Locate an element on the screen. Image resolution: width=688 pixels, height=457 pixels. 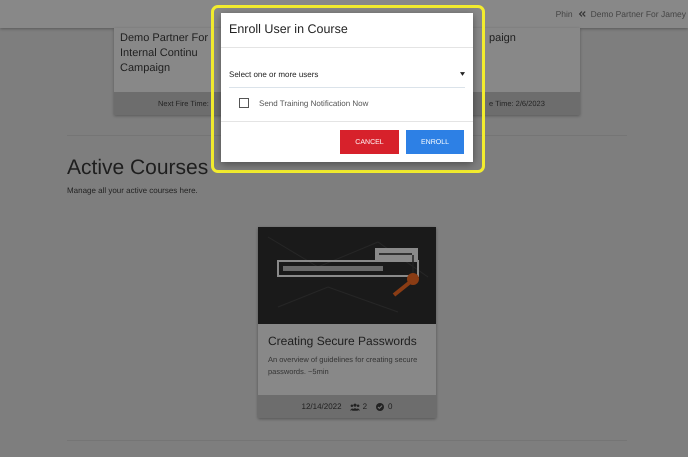
account-name: Demo Partner For Jamey is located at coordinates (638, 14).